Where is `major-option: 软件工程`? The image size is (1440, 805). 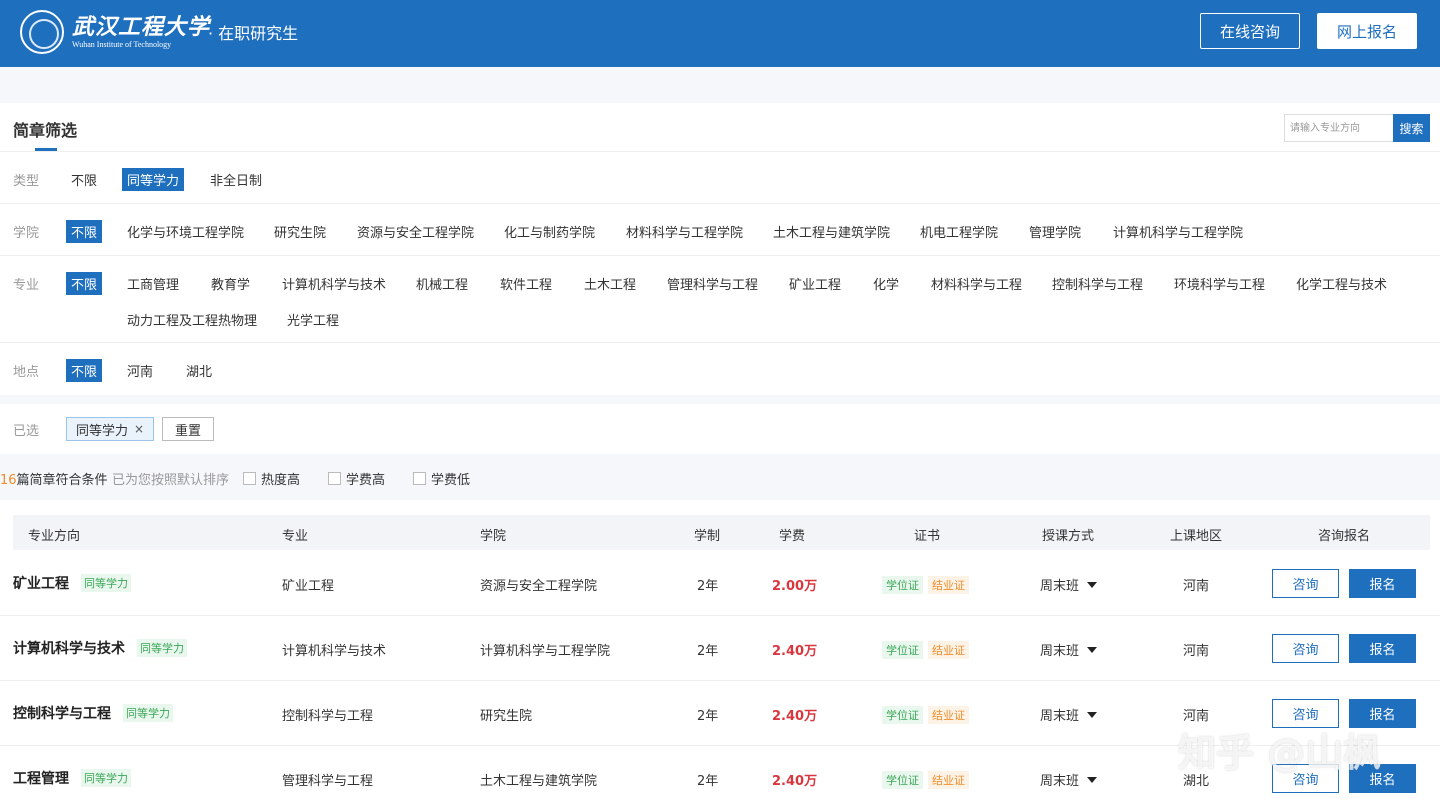
major-option: 软件工程 is located at coordinates (526, 283).